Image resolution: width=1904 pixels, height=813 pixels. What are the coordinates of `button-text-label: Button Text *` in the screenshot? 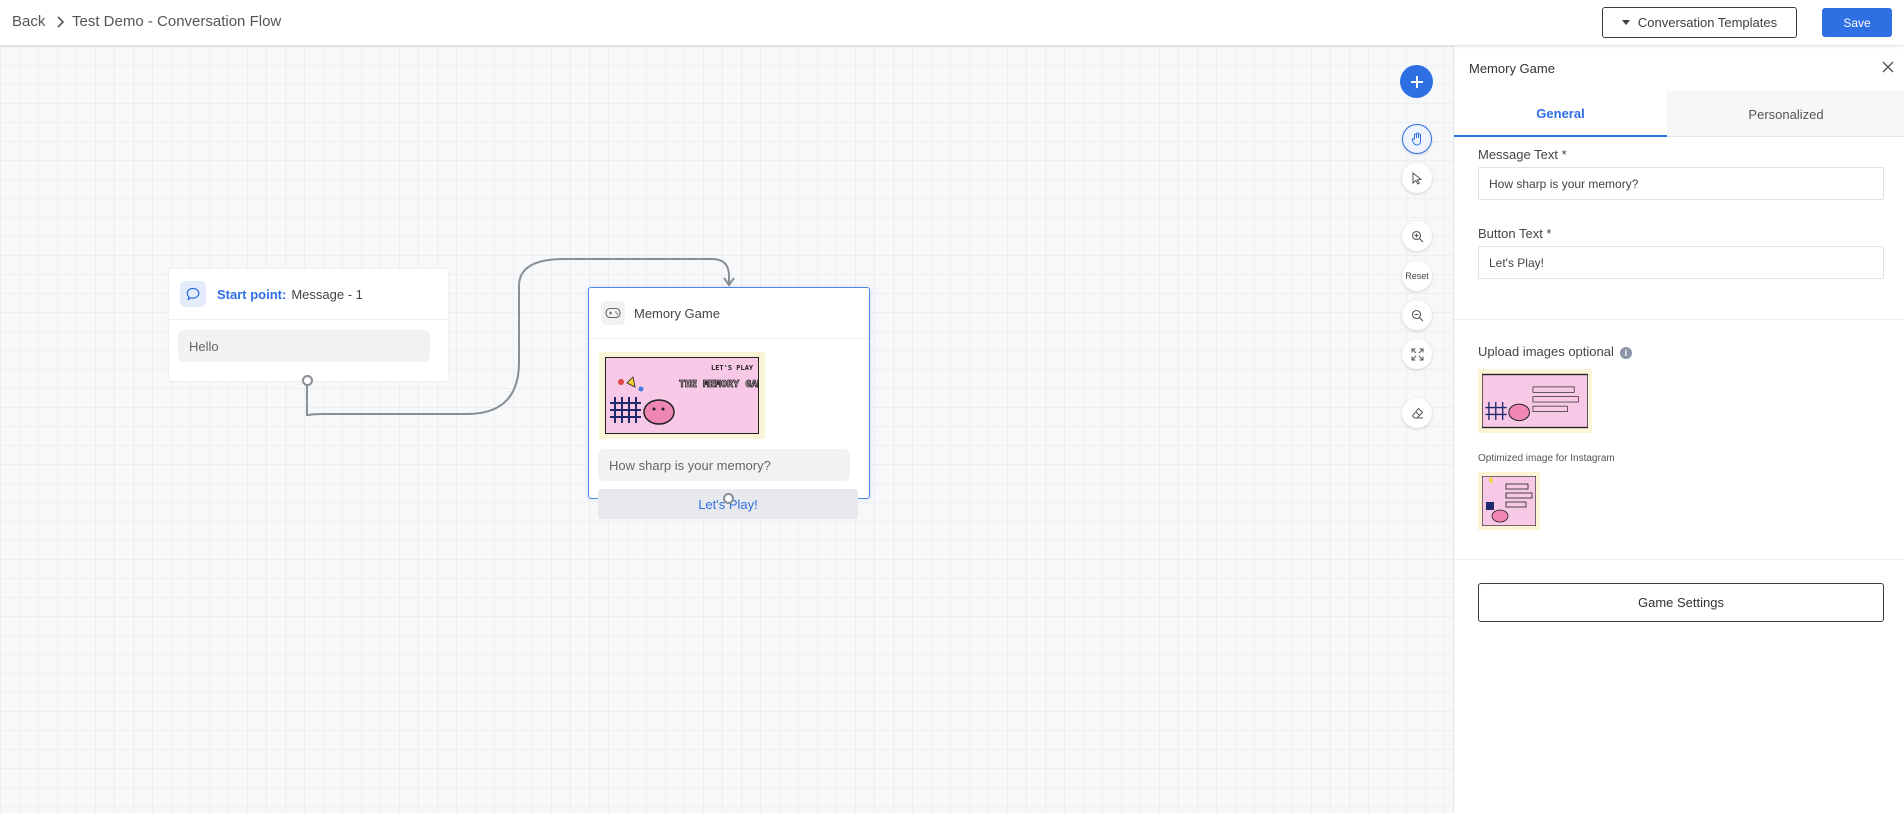 It's located at (1515, 233).